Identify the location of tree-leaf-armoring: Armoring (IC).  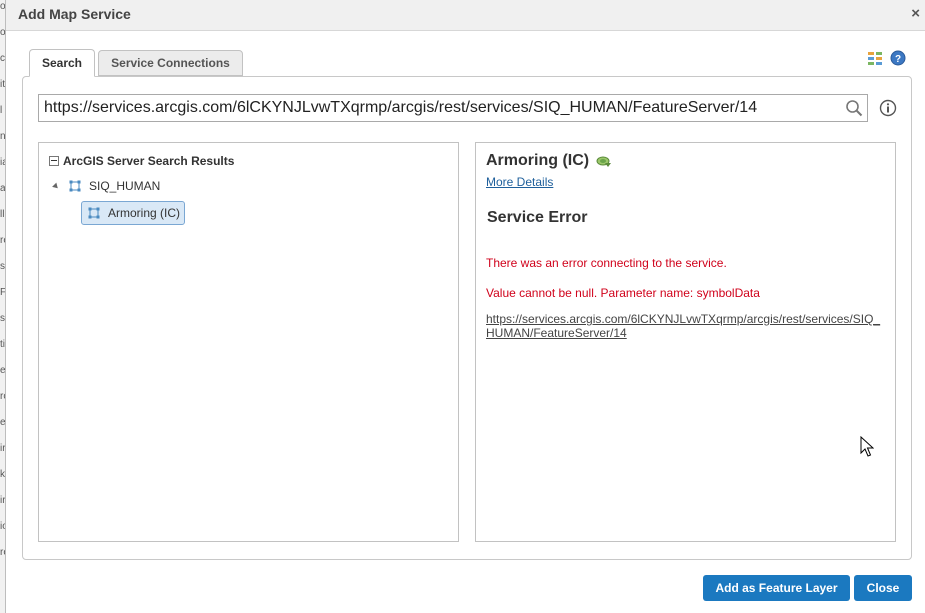
(133, 213).